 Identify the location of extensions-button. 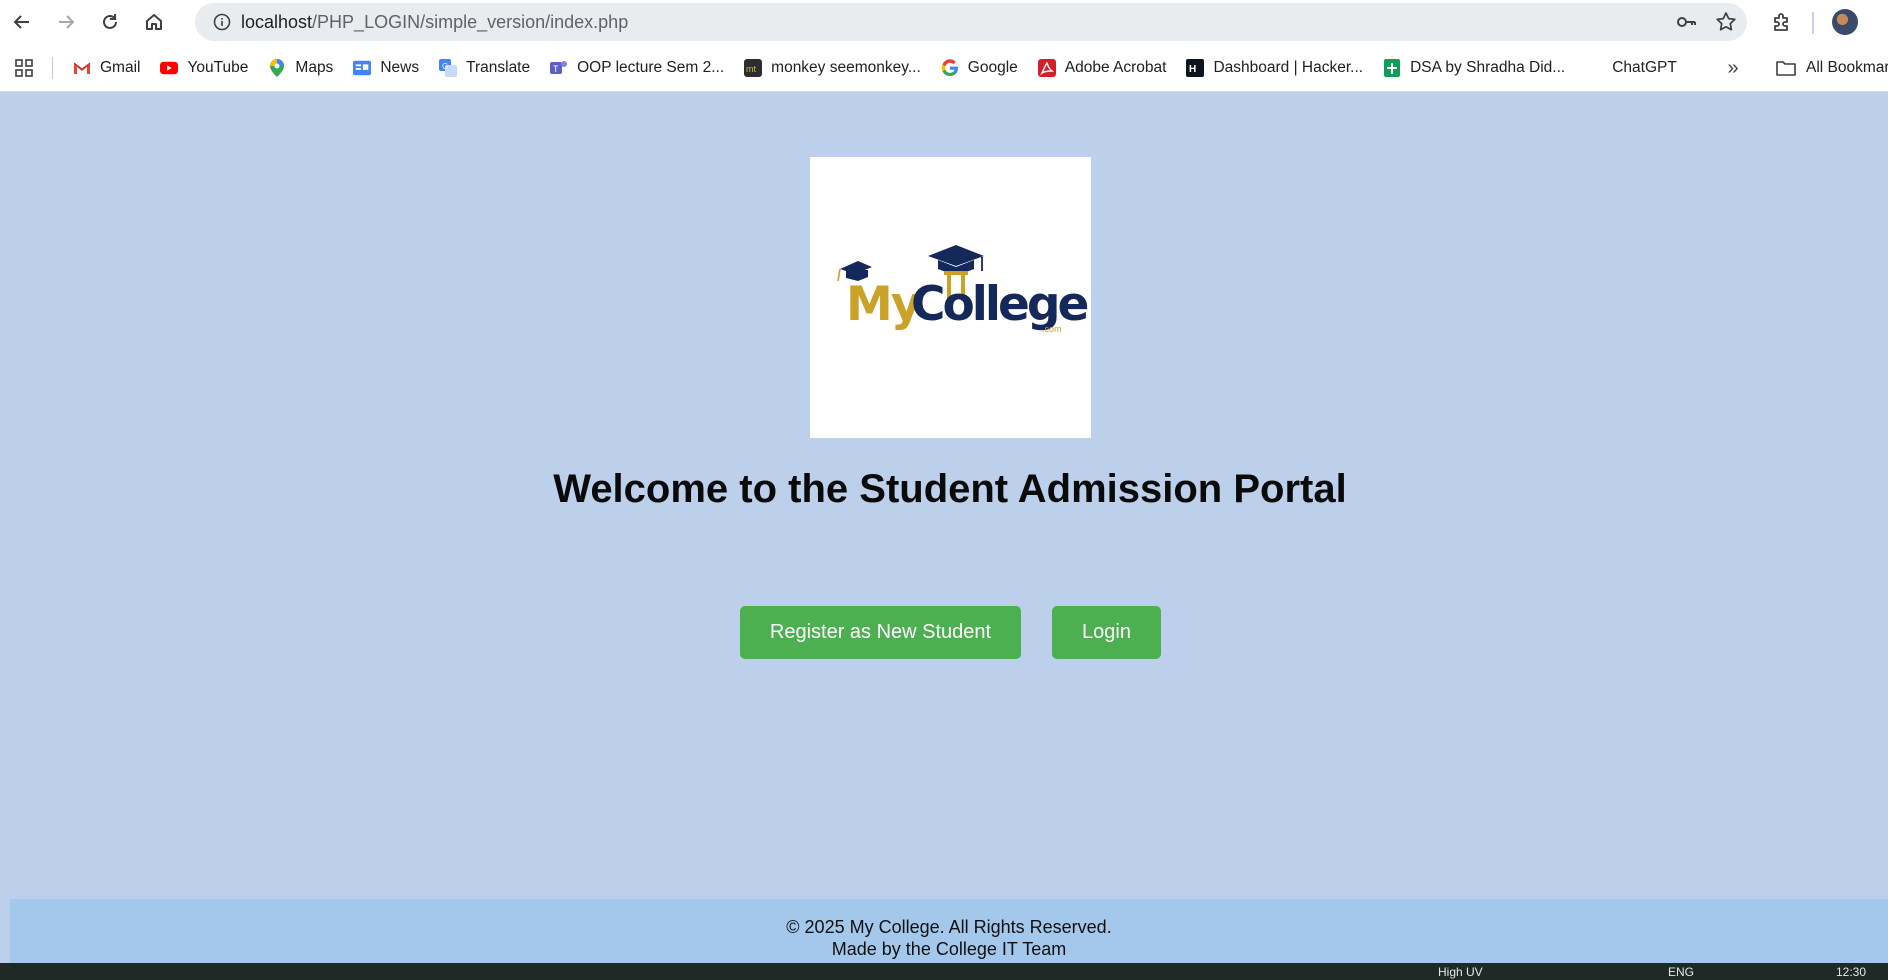
(1782, 22).